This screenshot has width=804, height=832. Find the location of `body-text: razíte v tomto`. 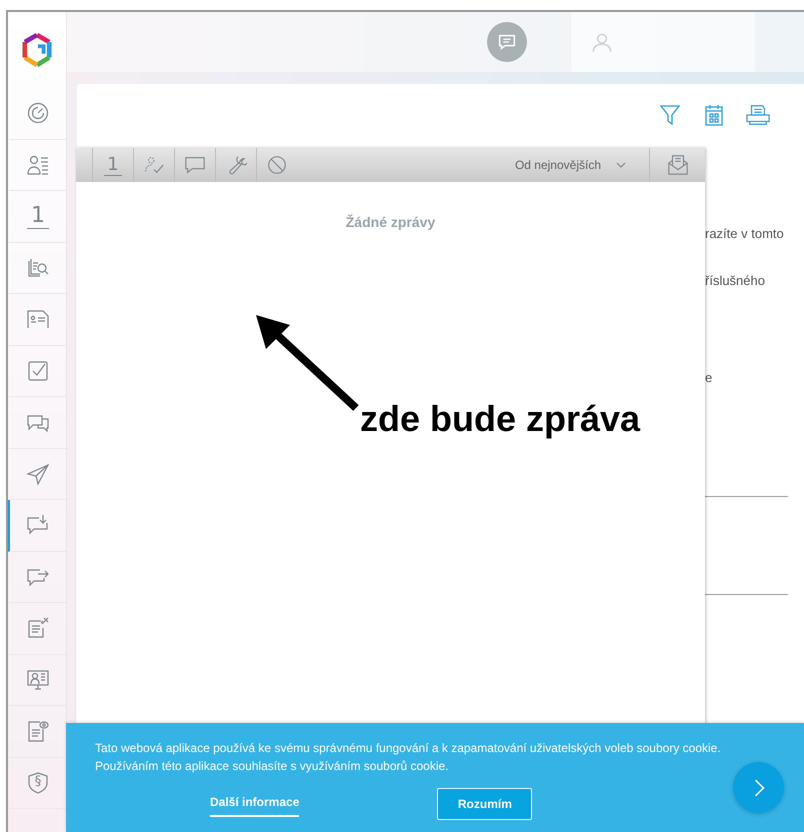

body-text: razíte v tomto is located at coordinates (745, 233).